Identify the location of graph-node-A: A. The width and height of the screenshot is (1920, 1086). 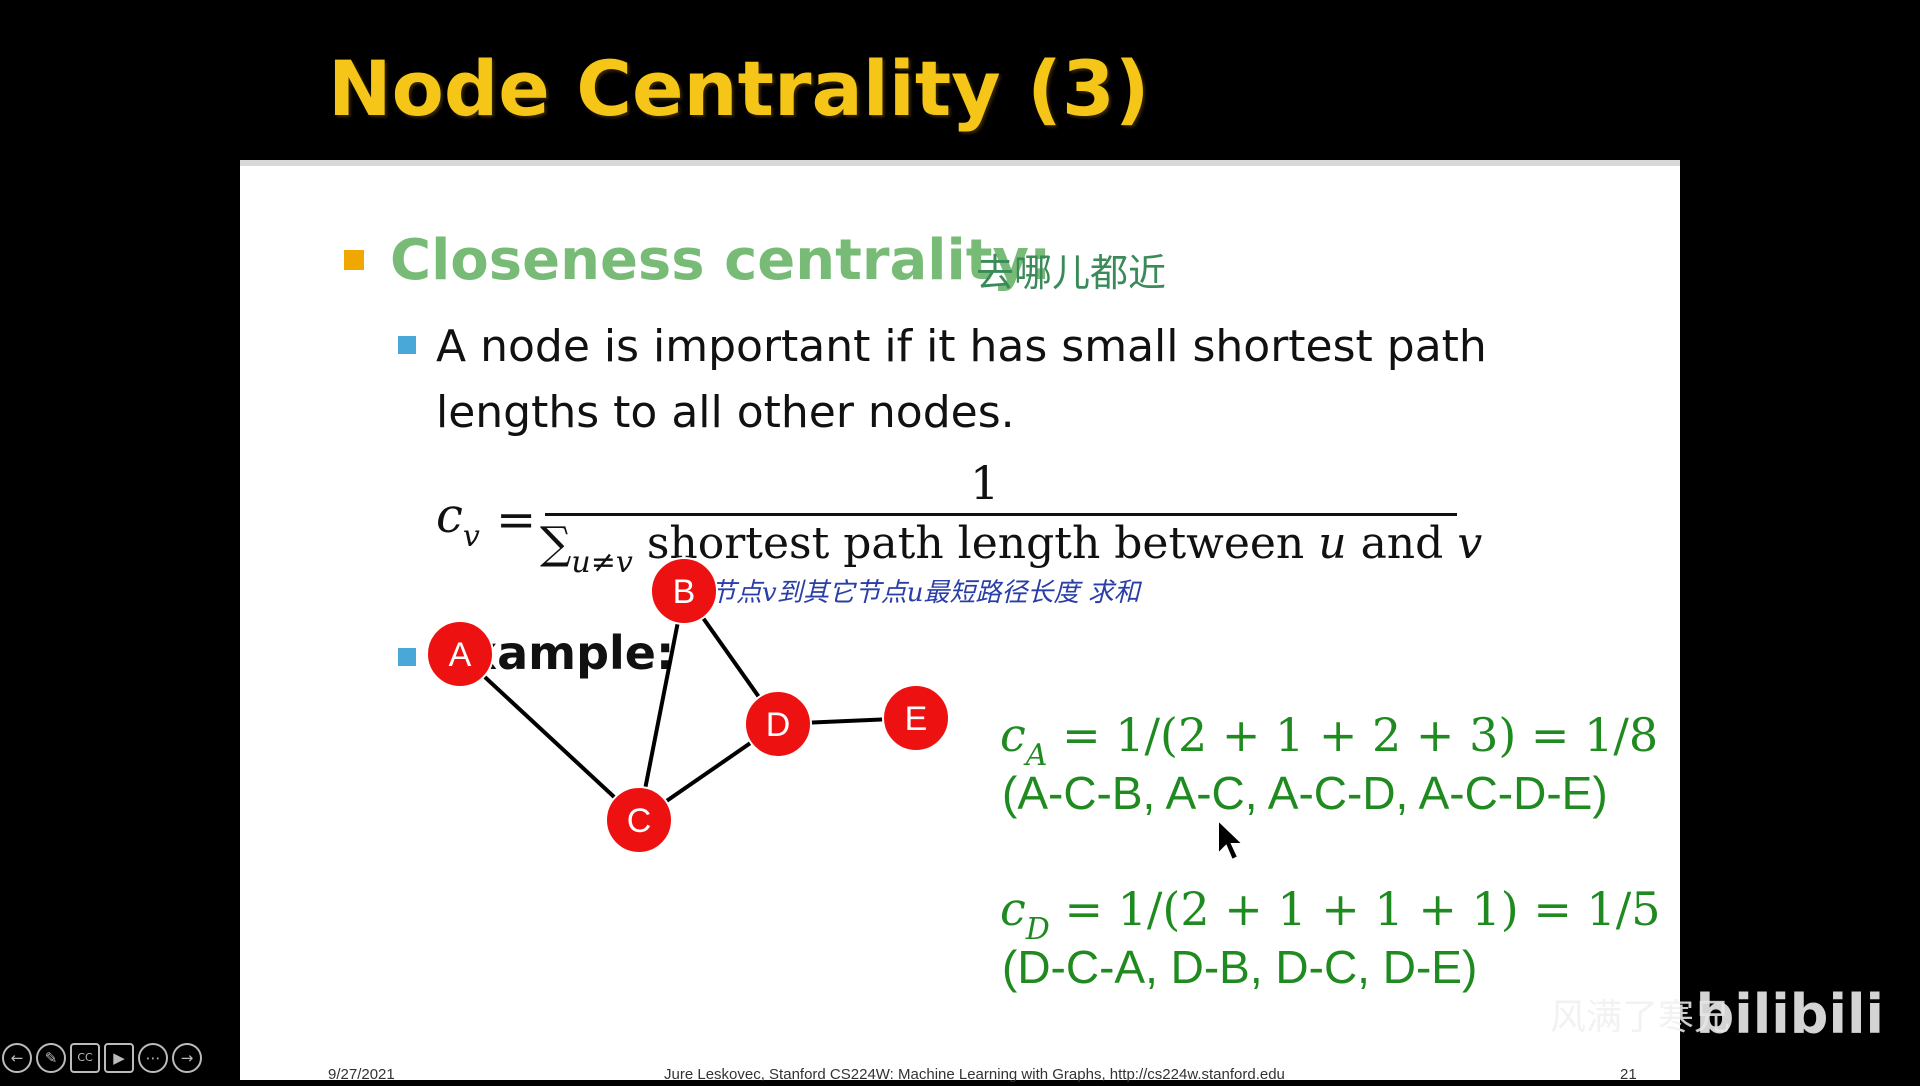
(460, 654).